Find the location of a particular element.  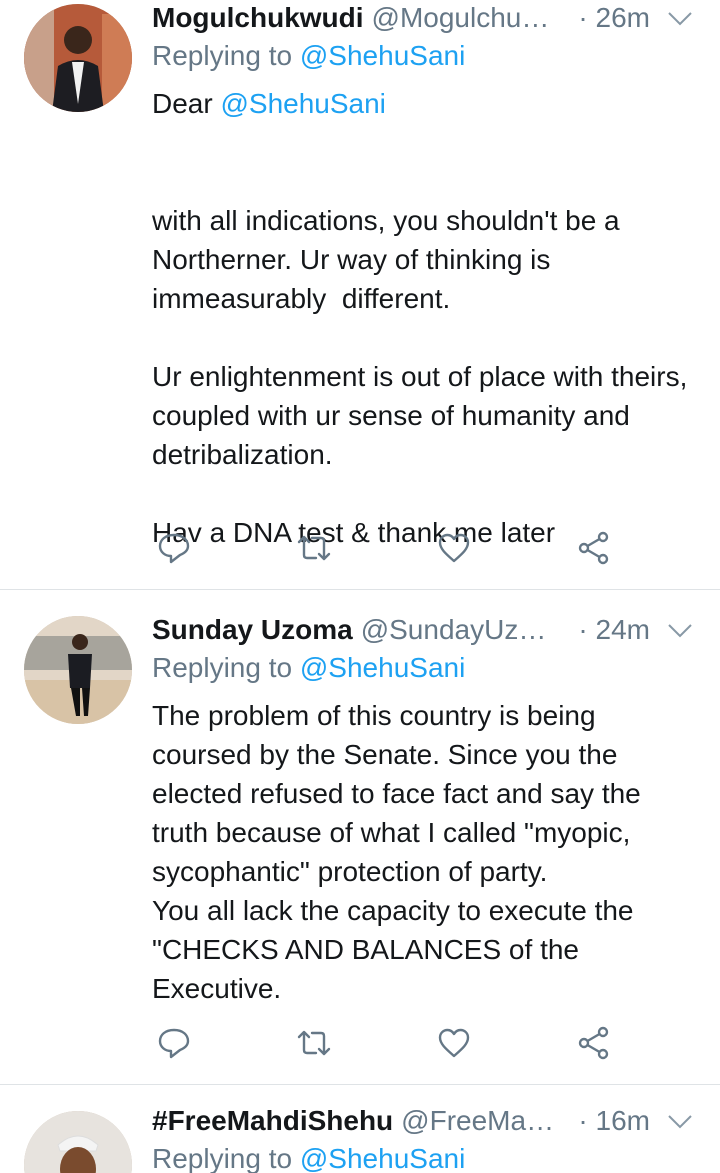

tweet-header: #FreeMahdiShehu @FreeMa… · 16m is located at coordinates (424, 1121).